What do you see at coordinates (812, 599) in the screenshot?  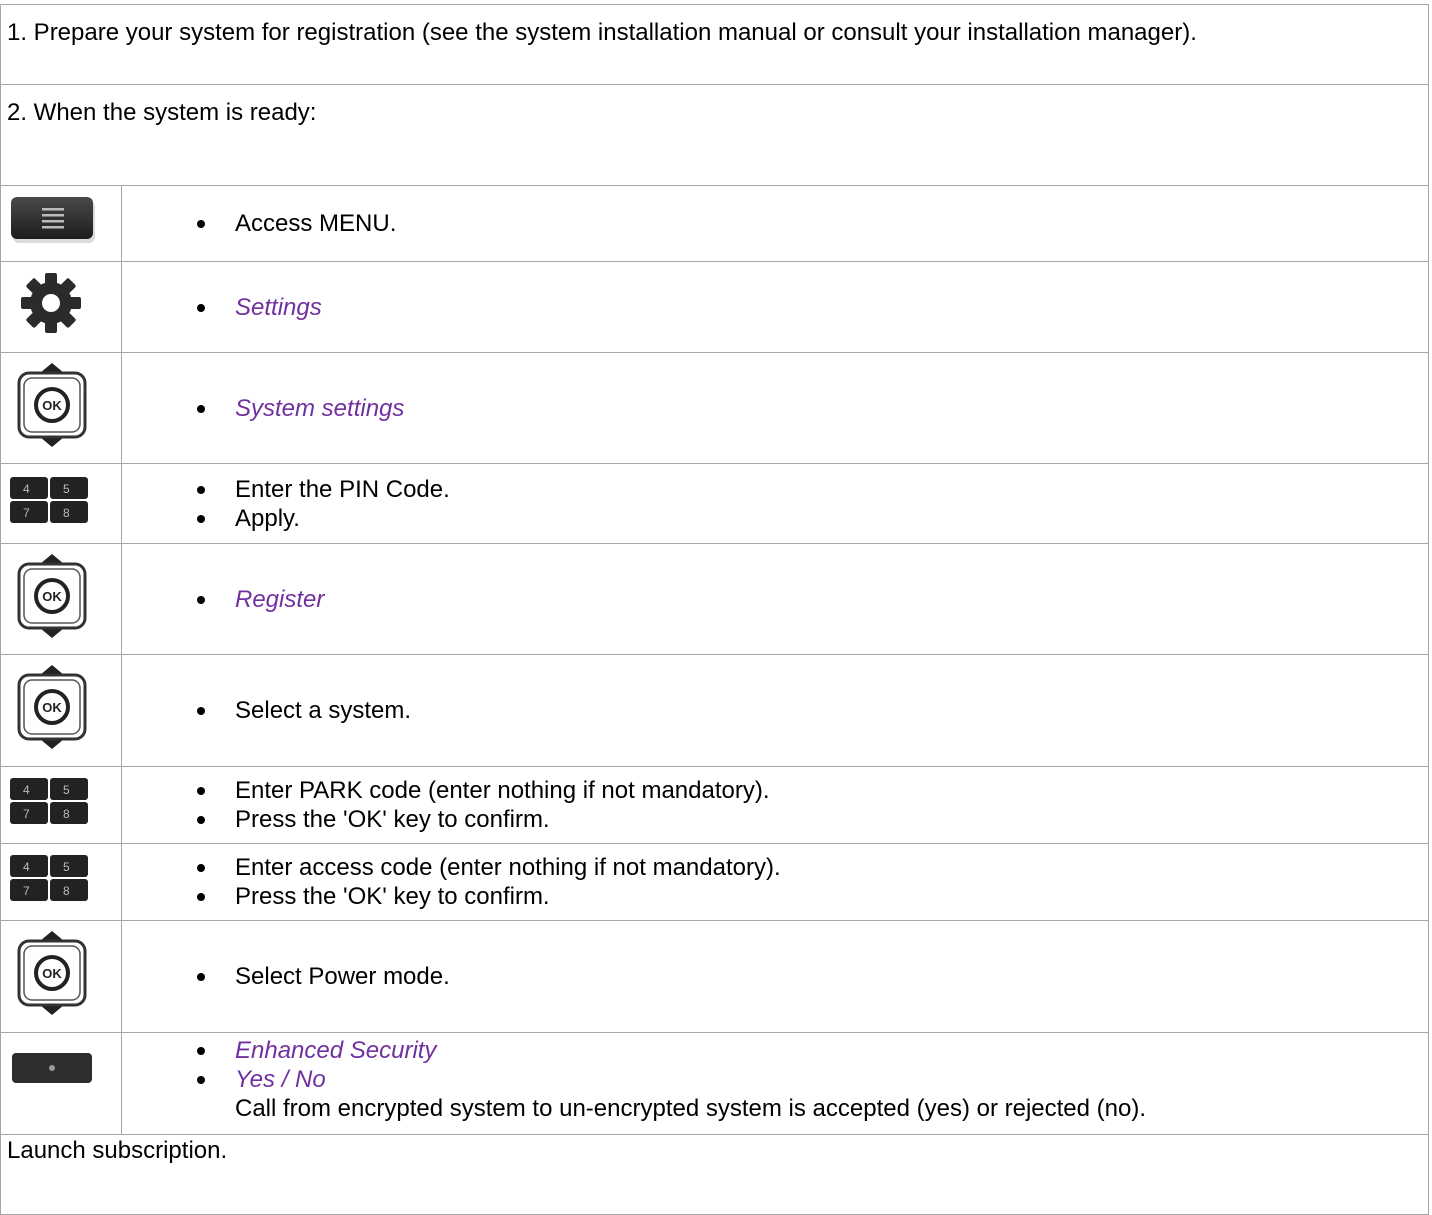 I see `menu-option: Register` at bounding box center [812, 599].